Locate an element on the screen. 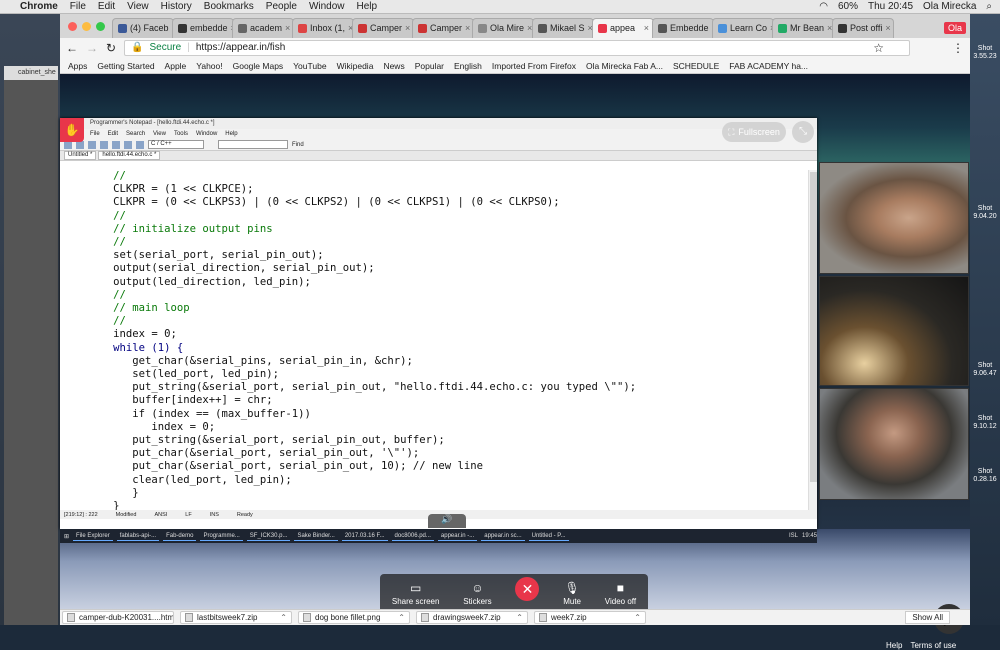  wifi-icon: ◠ is located at coordinates (823, 6).